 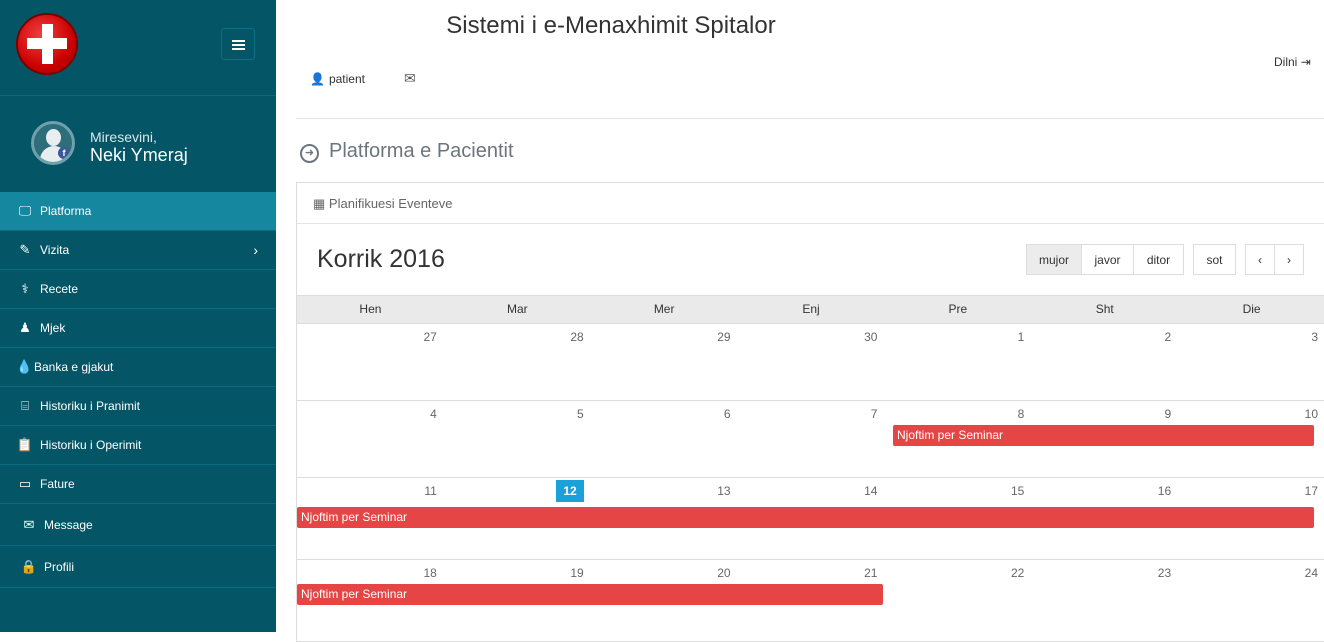 What do you see at coordinates (1104, 412) in the screenshot?
I see `day-cell: 9` at bounding box center [1104, 412].